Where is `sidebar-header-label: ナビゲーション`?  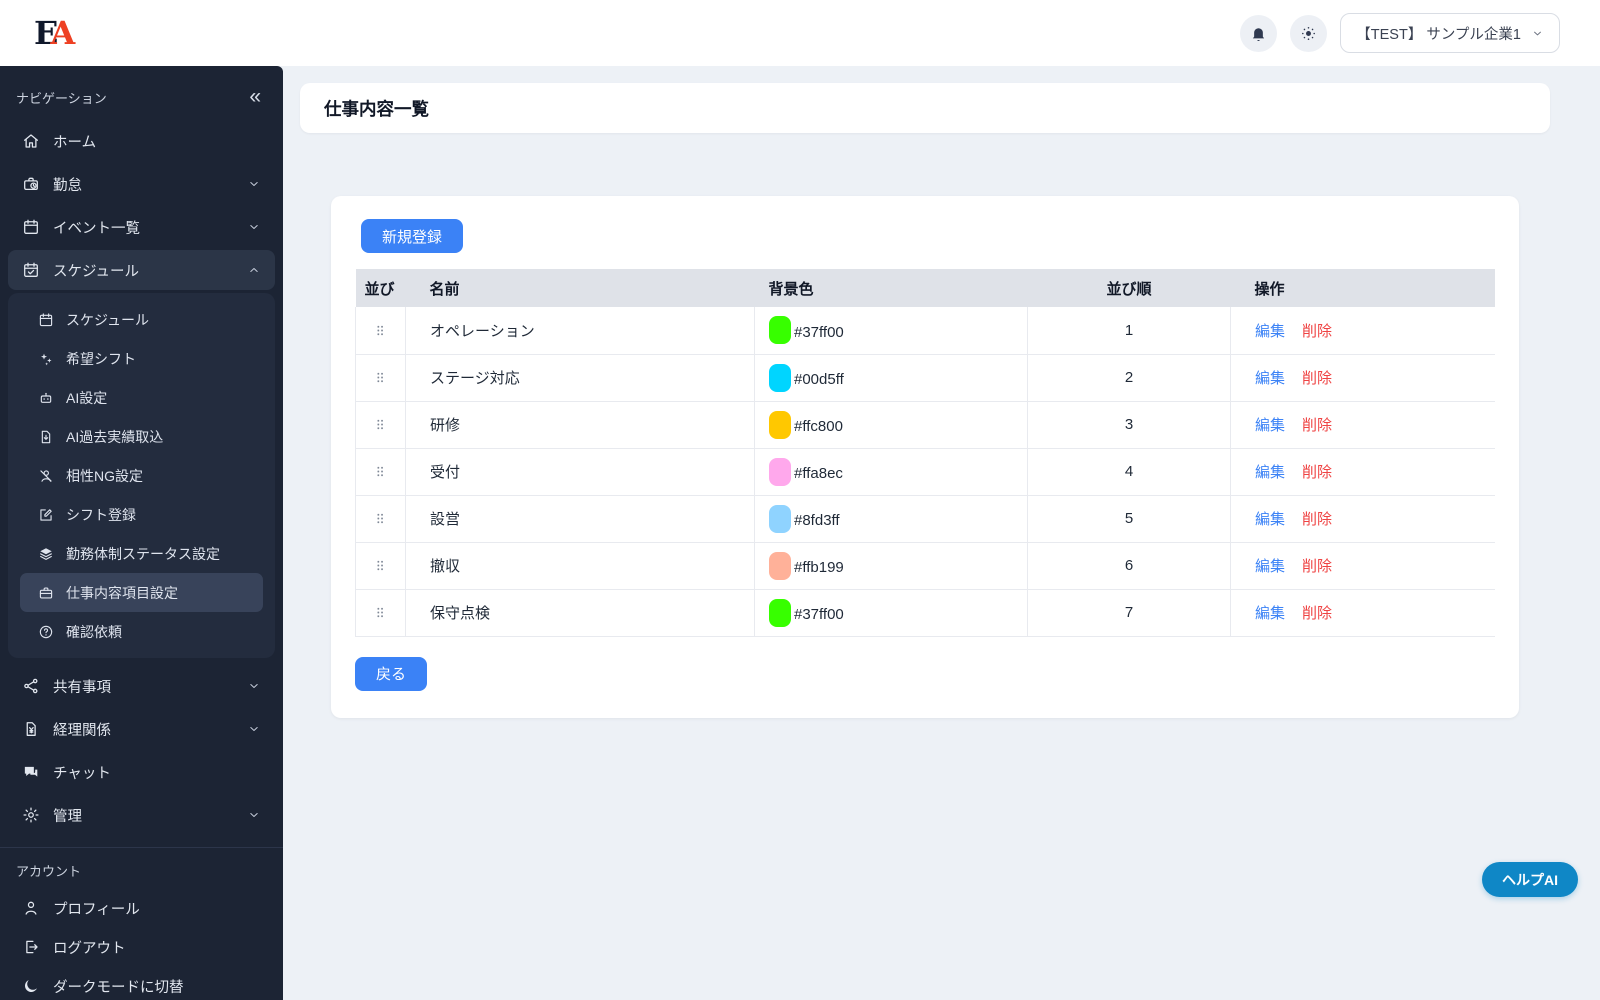 sidebar-header-label: ナビゲーション is located at coordinates (61, 98).